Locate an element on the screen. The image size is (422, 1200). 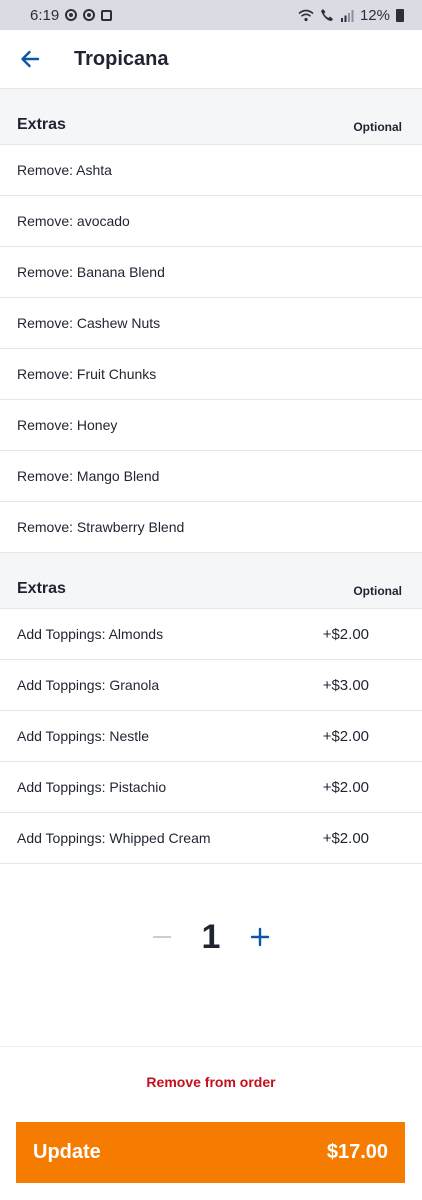
option-row: Remove: Mango Blend is located at coordinates (211, 476).